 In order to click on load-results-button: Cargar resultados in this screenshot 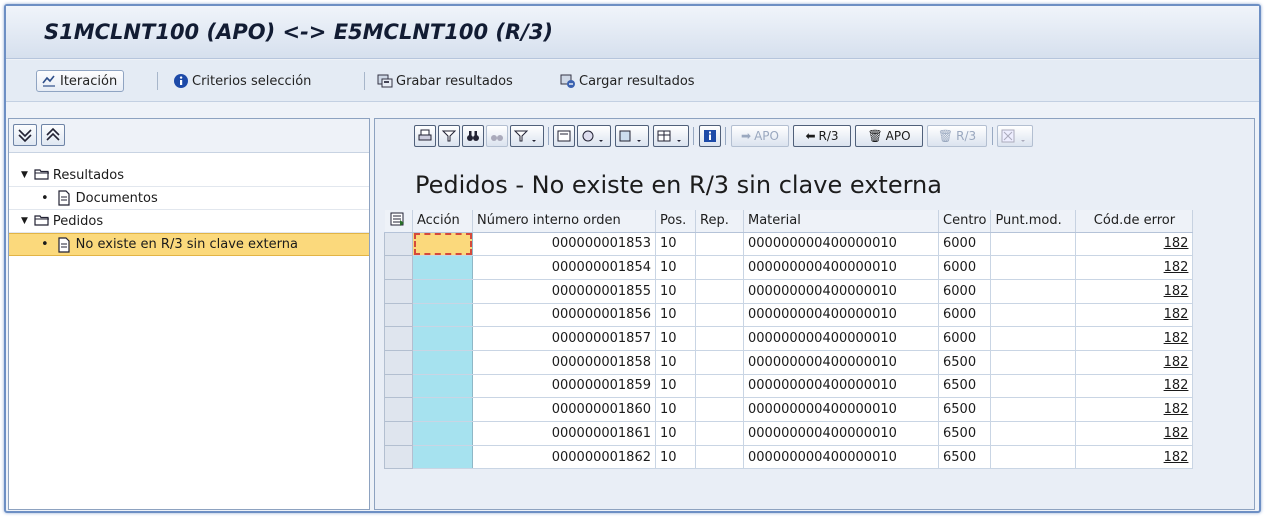, I will do `click(627, 81)`.